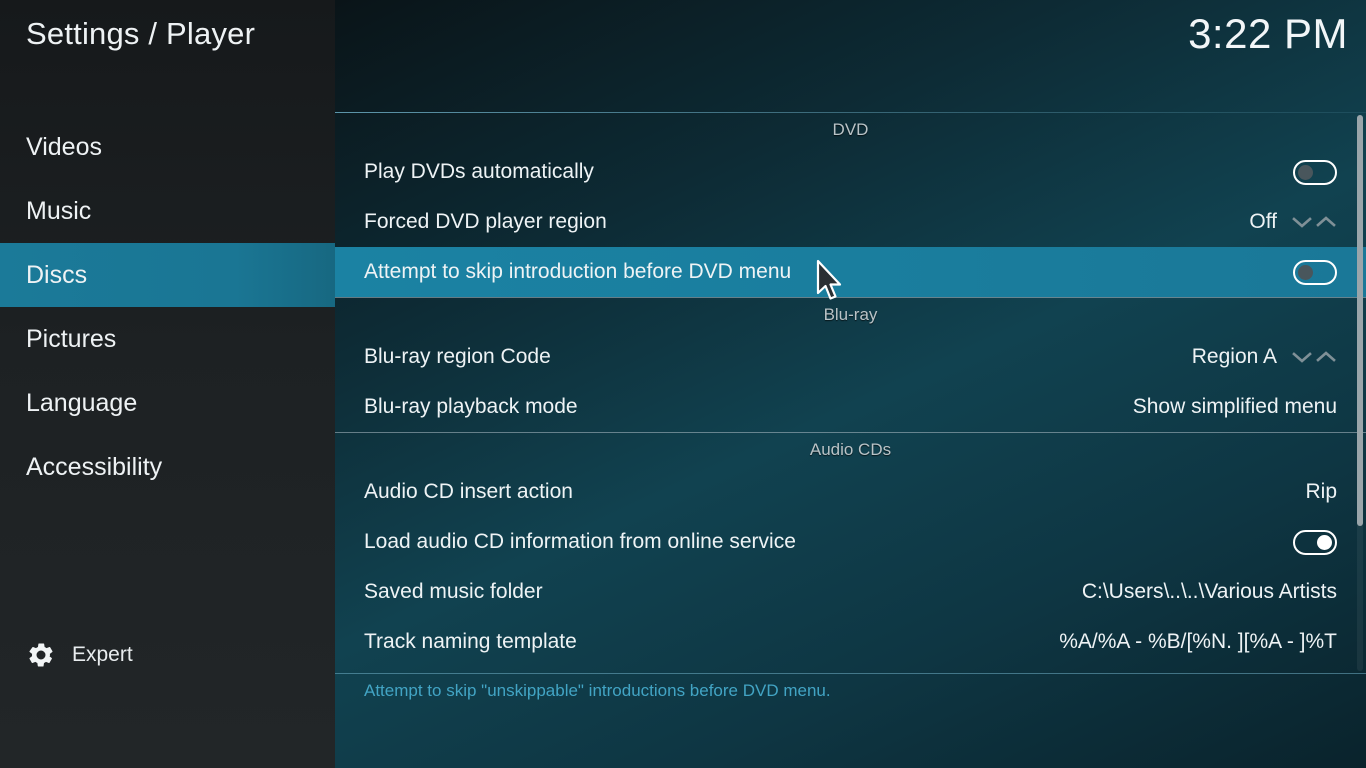 This screenshot has width=1366, height=768. I want to click on setting-control: C:\Users\..\..\Various Artists, so click(1209, 592).